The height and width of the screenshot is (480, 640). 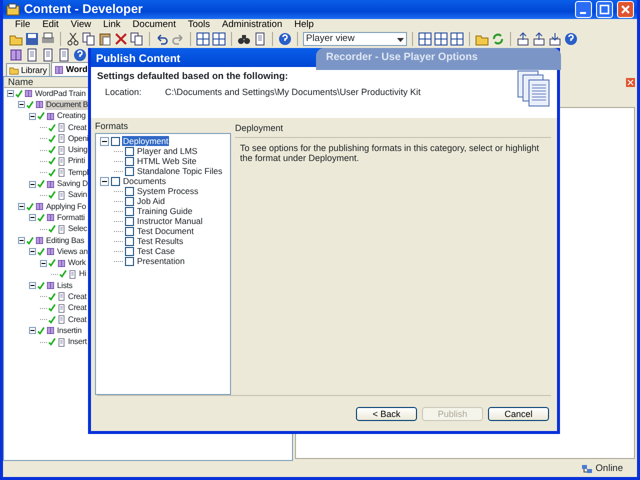 What do you see at coordinates (165, 211) in the screenshot?
I see `tree-item: Training Guide` at bounding box center [165, 211].